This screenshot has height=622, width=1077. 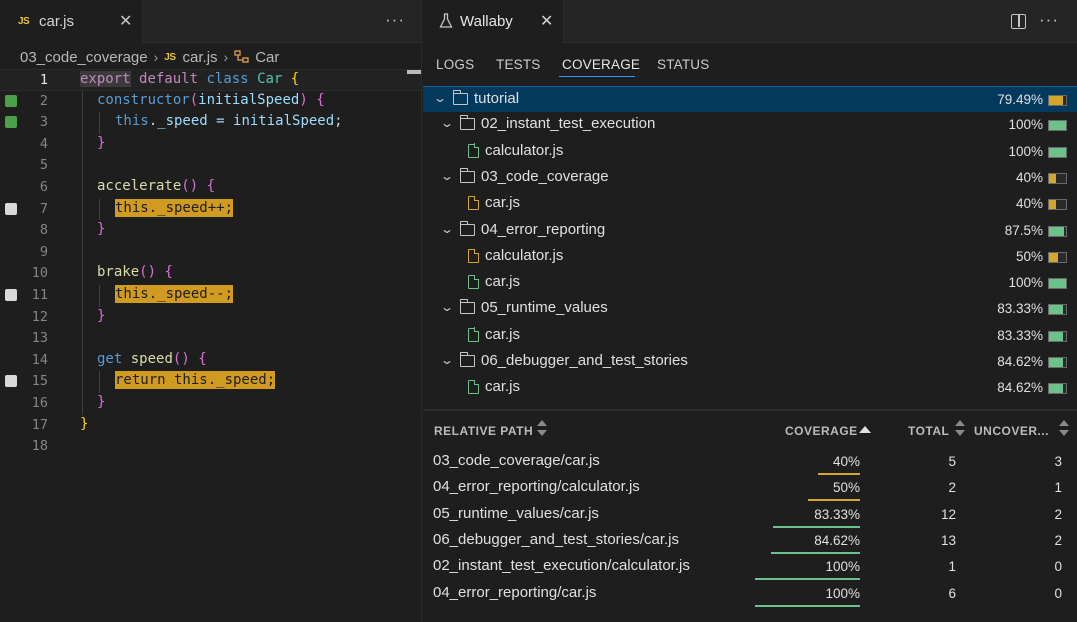 What do you see at coordinates (750, 515) in the screenshot?
I see `table-row: 05_runtime_values/car.js 83.33% 12 2` at bounding box center [750, 515].